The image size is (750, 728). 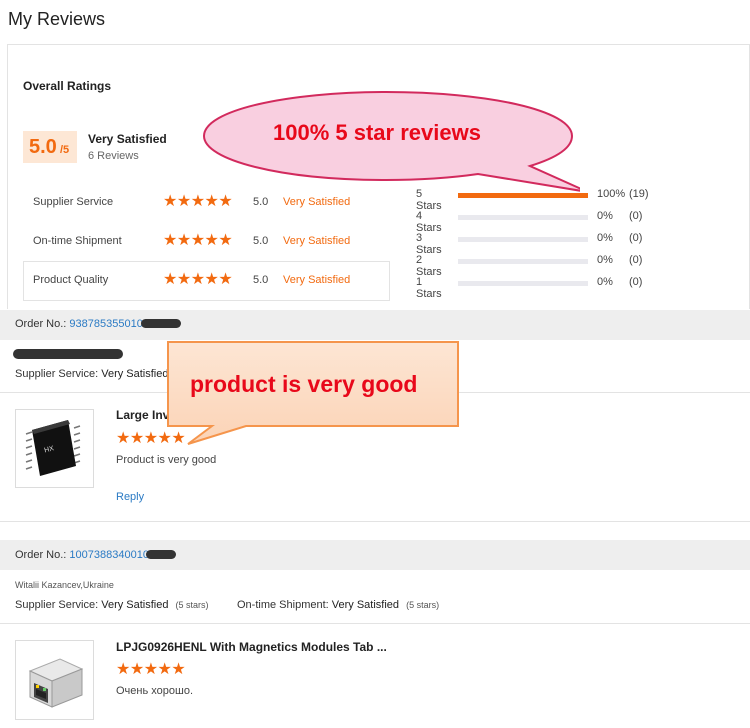 What do you see at coordinates (166, 460) in the screenshot?
I see `review-text: Product is very good` at bounding box center [166, 460].